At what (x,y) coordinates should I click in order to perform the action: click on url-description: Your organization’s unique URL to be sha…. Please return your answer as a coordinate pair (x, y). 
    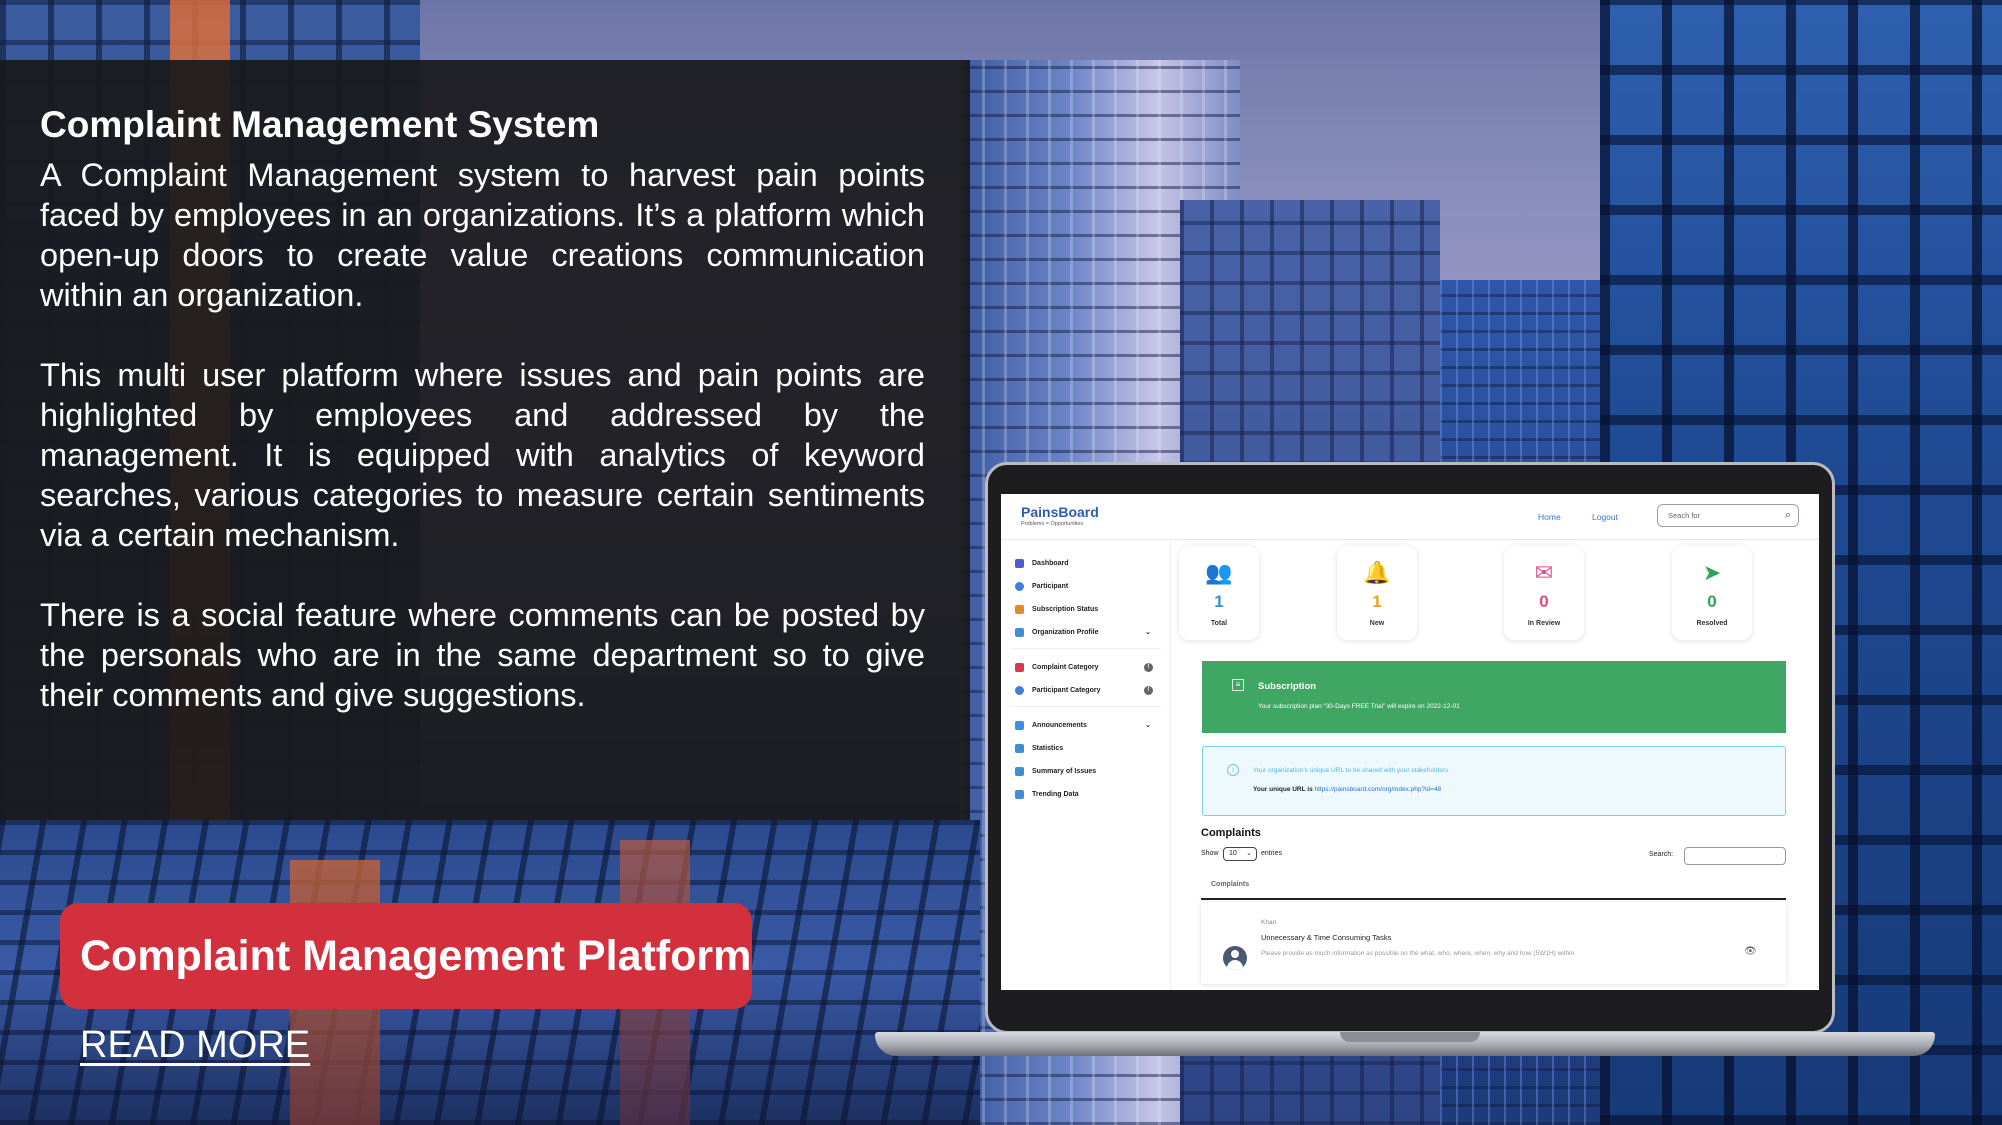
    Looking at the image, I should click on (1351, 770).